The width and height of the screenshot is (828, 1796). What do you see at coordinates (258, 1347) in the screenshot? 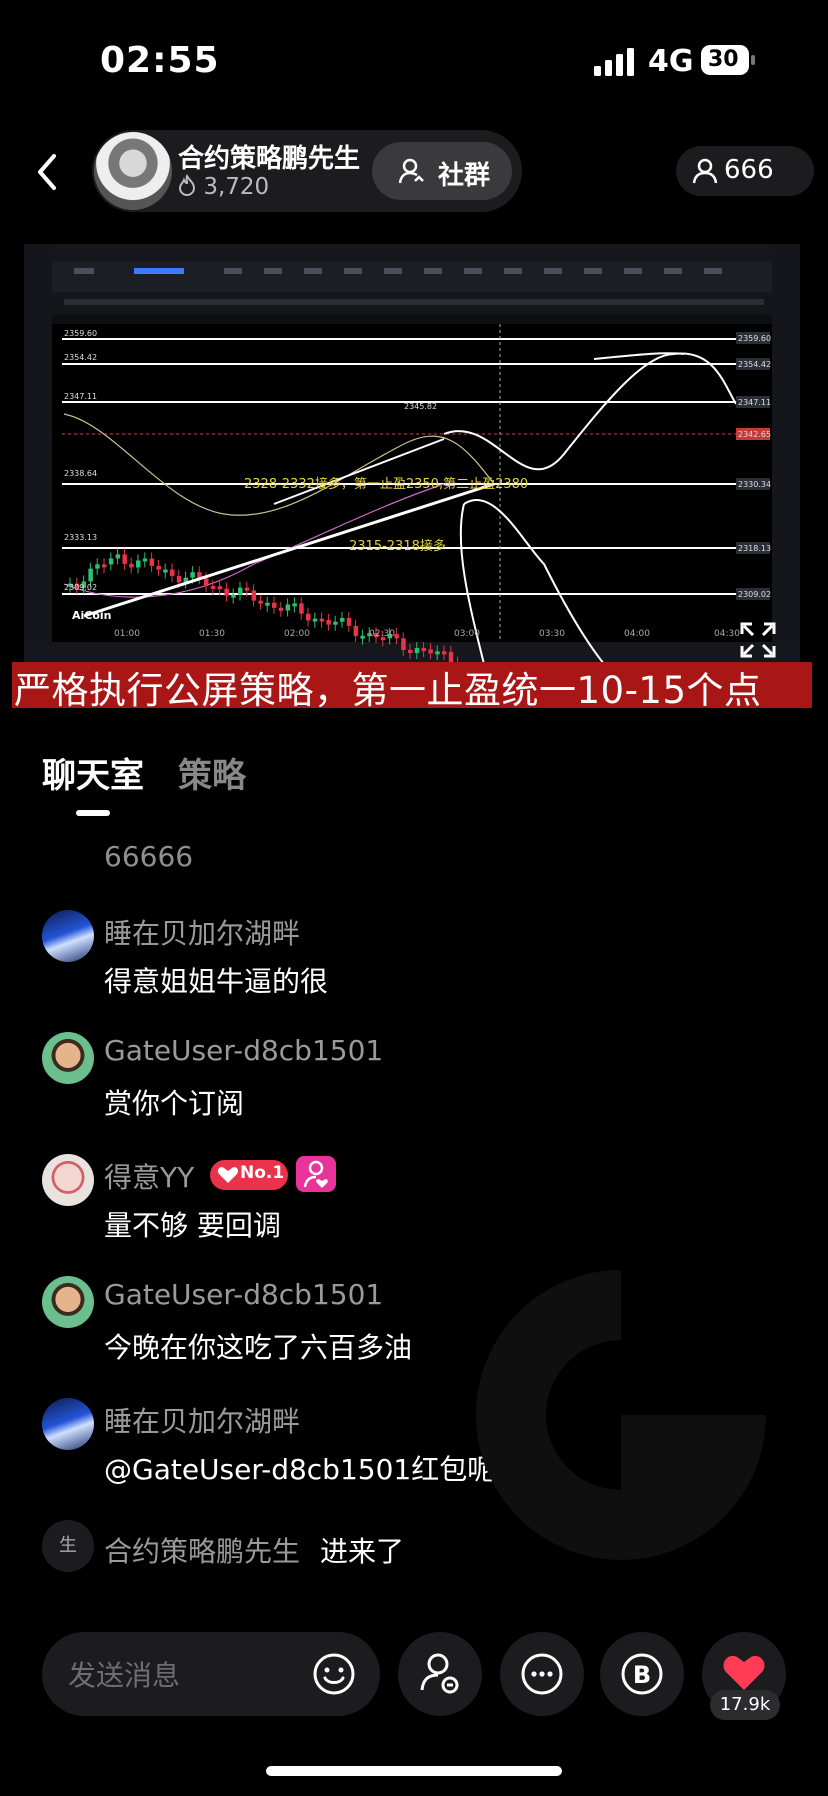
I see `chat-message-text: 今晚在你这吃了六百多油` at bounding box center [258, 1347].